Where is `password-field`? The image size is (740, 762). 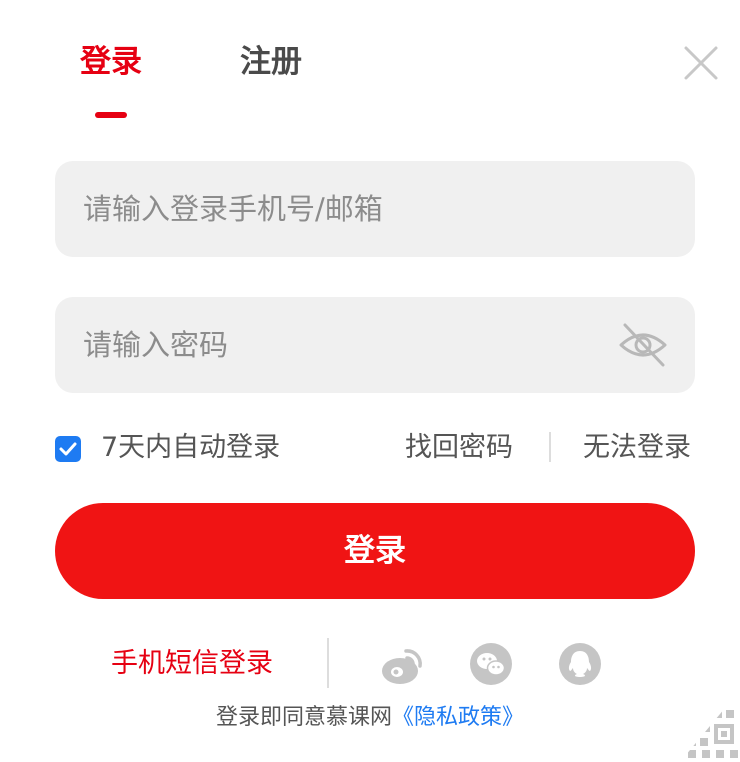 password-field is located at coordinates (375, 345).